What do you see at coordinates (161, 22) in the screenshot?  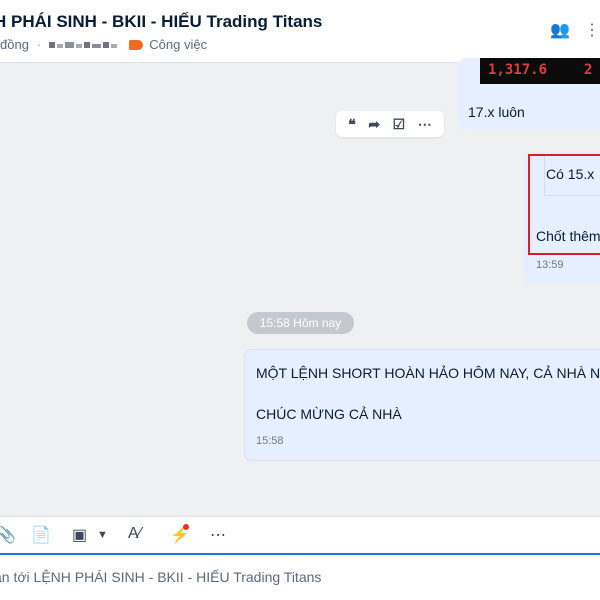 I see `conversation-title: H PHÁI SINH - BKII - HIẾU Trading Titans` at bounding box center [161, 22].